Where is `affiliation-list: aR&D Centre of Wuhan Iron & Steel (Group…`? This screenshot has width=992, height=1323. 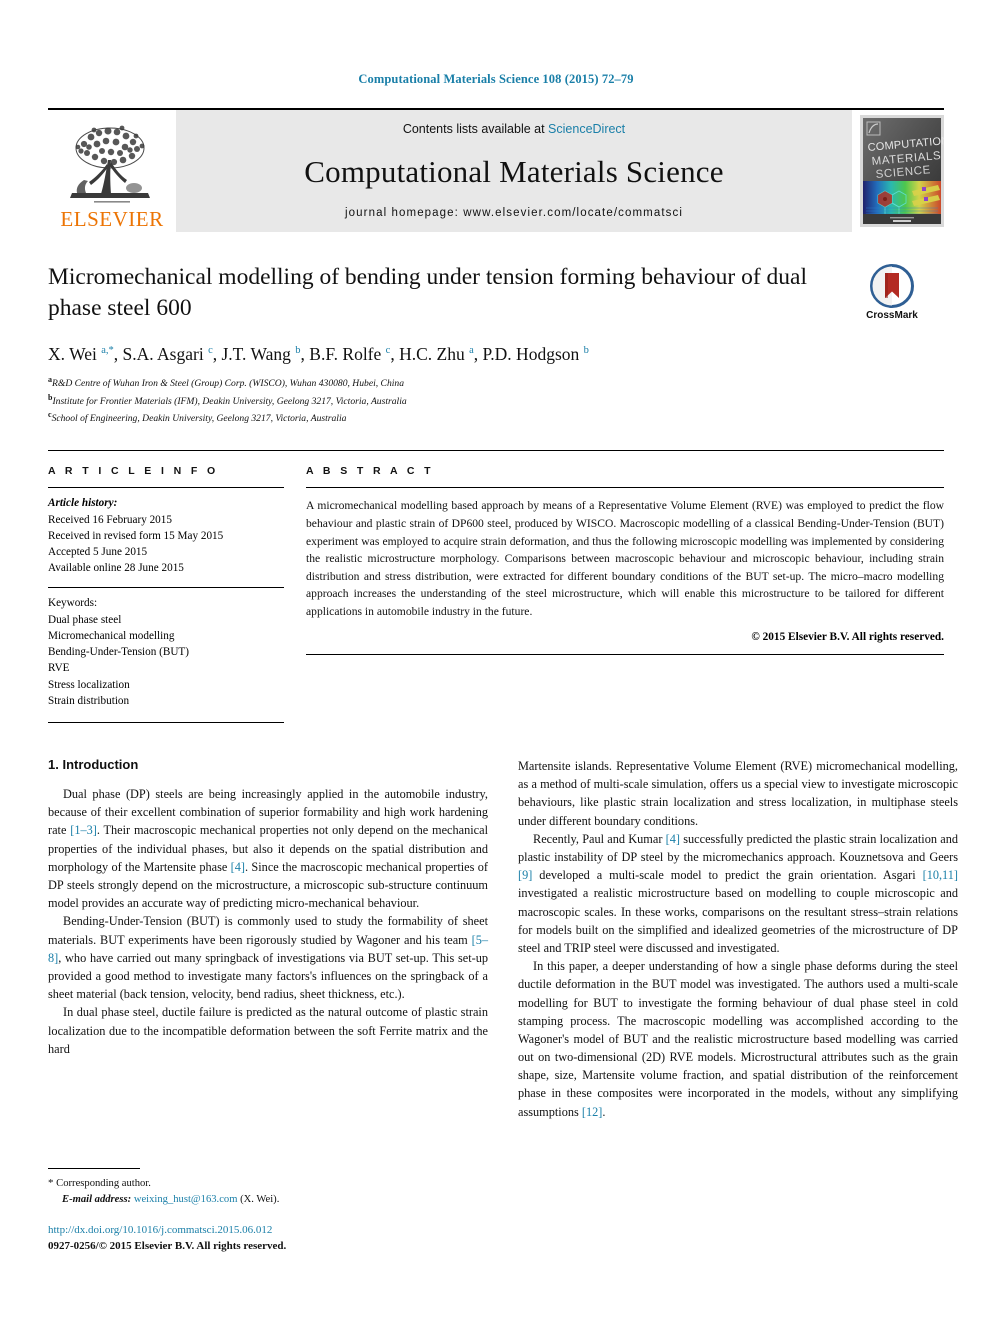
affiliation-list: aR&D Centre of Wuhan Iron & Steel (Group… is located at coordinates (496, 400).